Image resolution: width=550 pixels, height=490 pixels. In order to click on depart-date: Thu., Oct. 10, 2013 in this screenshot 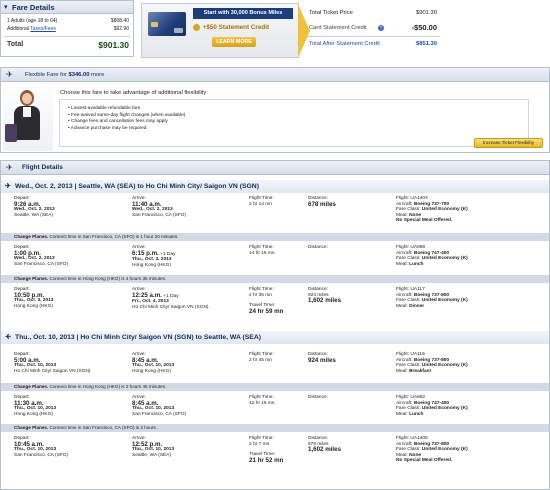, I will do `click(35, 409)`.